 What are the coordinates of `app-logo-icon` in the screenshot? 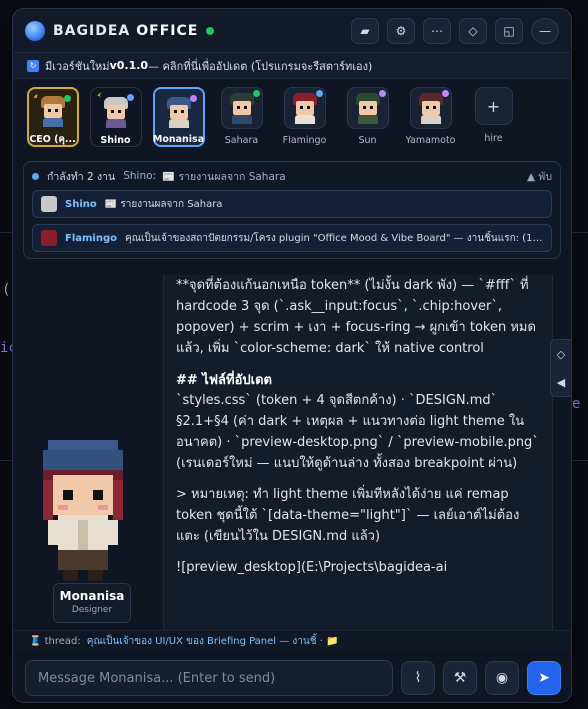 It's located at (35, 30).